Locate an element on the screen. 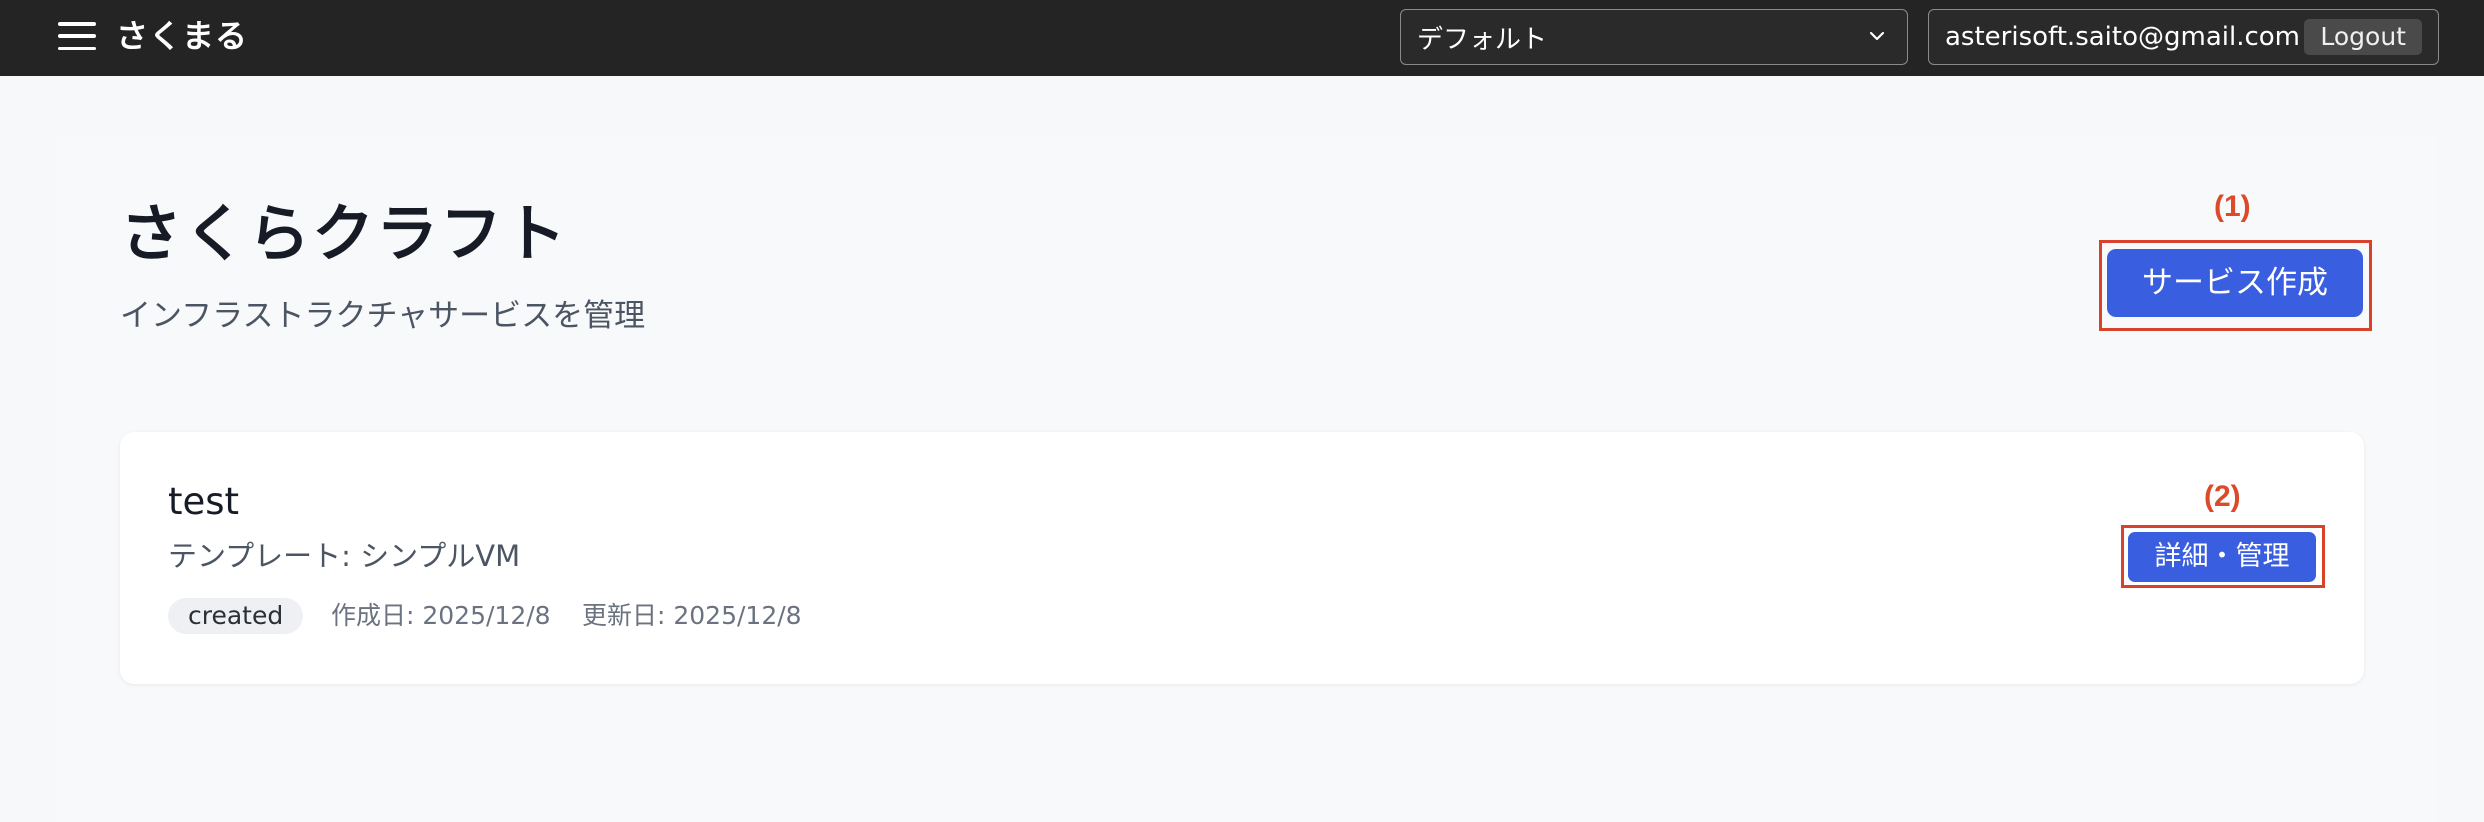 The height and width of the screenshot is (822, 2484). chevron-down-icon is located at coordinates (1877, 36).